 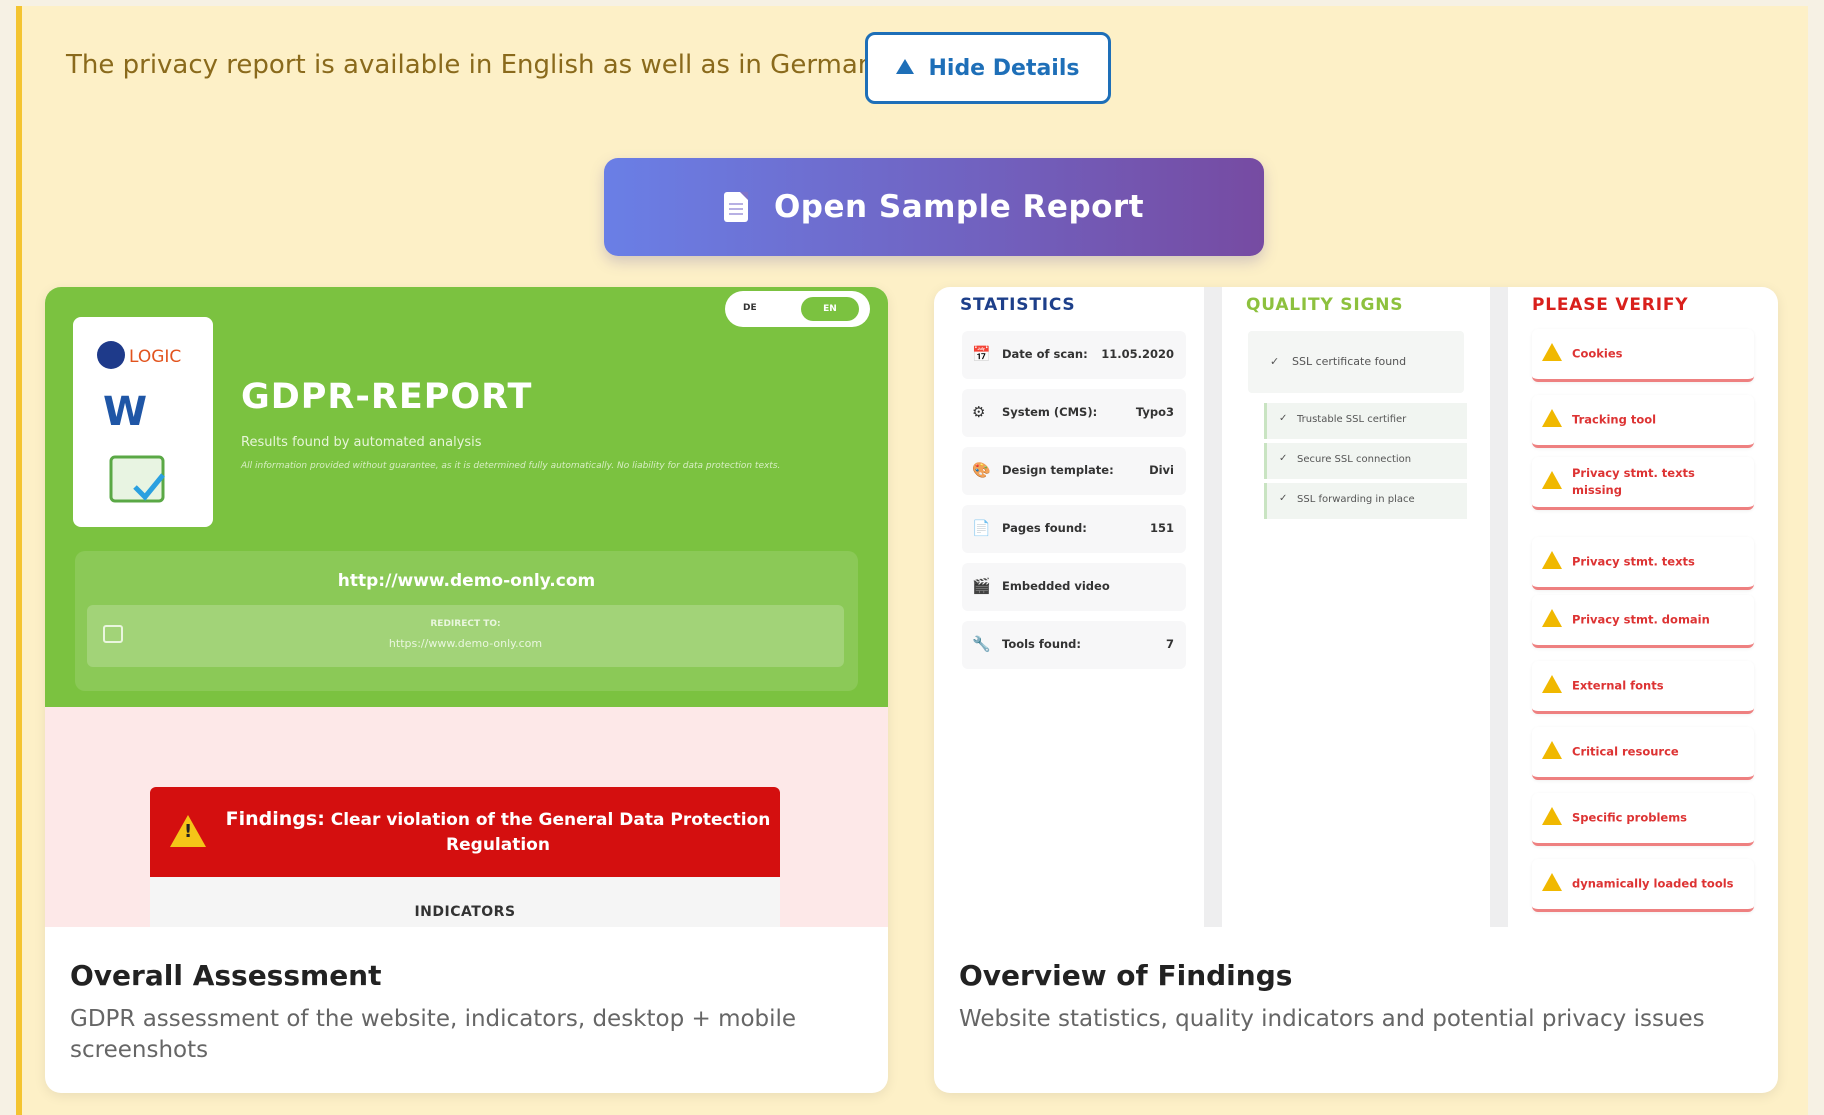 I want to click on verify-item: Privacy stmt. texts missing, so click(x=1643, y=483).